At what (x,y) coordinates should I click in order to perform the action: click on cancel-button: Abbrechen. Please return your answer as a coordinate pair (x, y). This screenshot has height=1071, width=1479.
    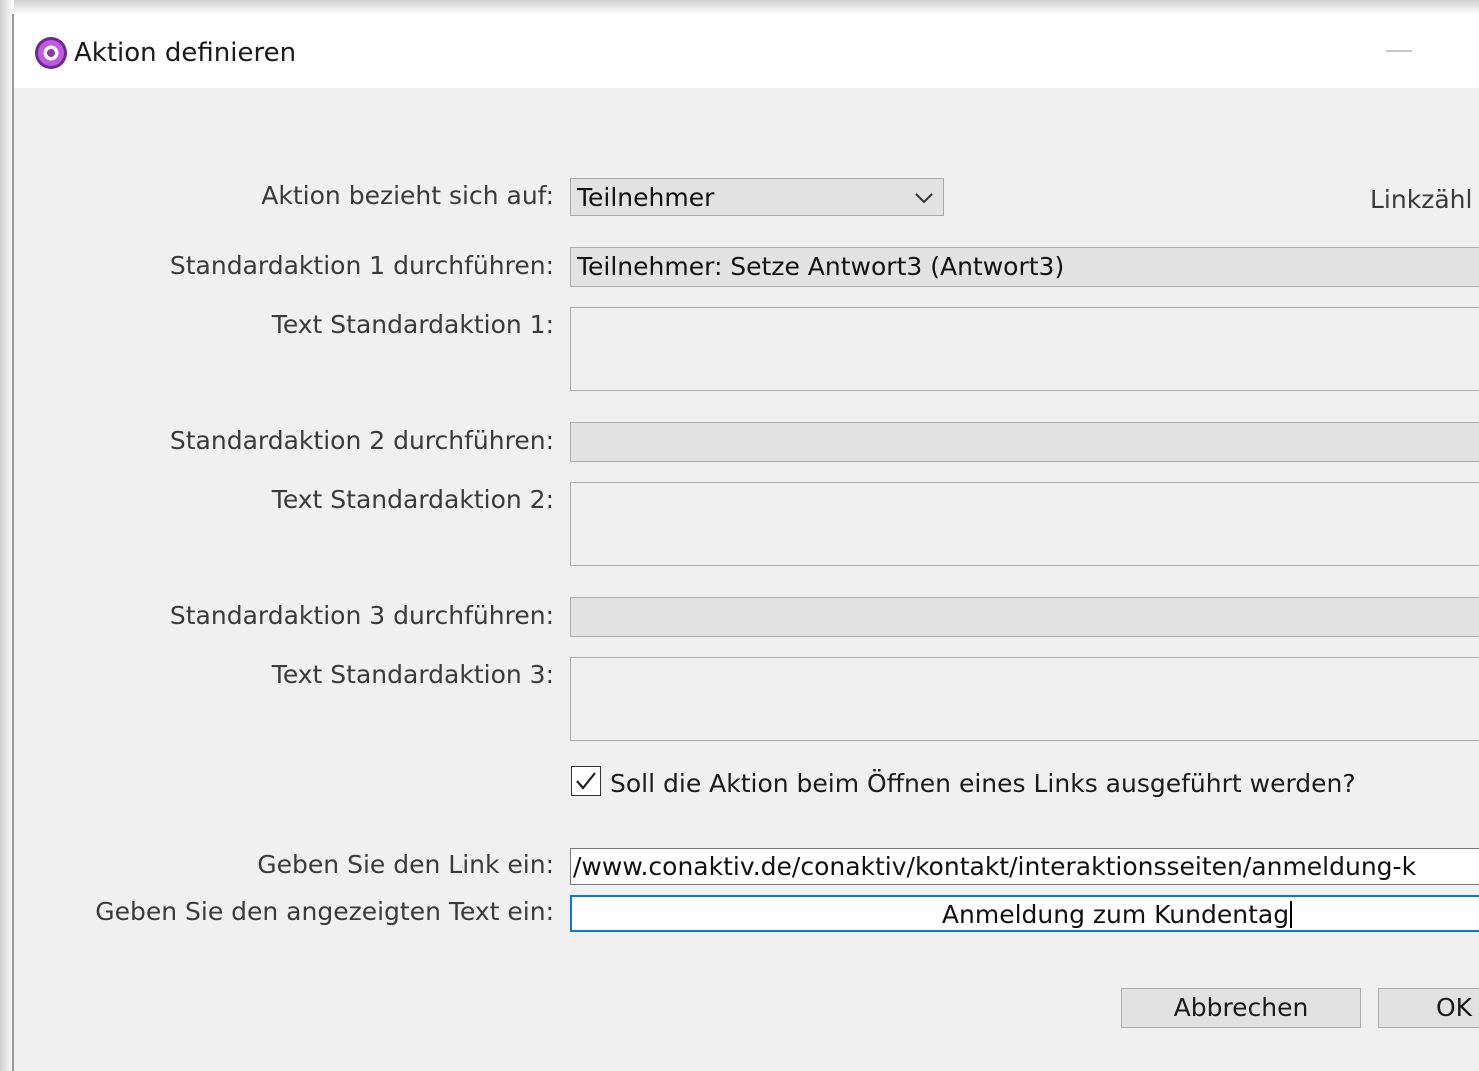
    Looking at the image, I should click on (1241, 1008).